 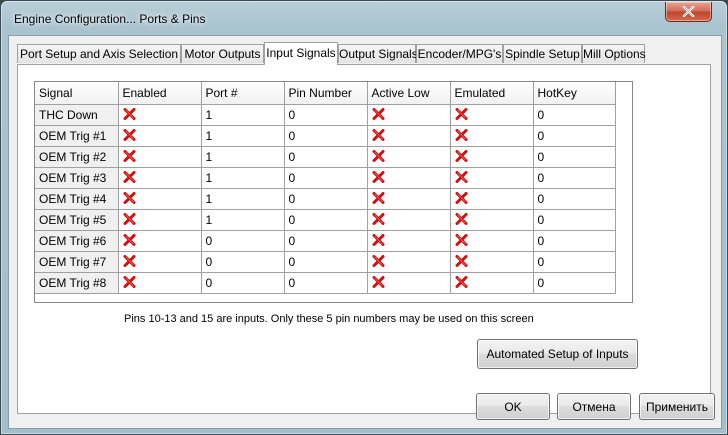 I want to click on tab-motor-outputs: Motor Outputs, so click(x=222, y=53).